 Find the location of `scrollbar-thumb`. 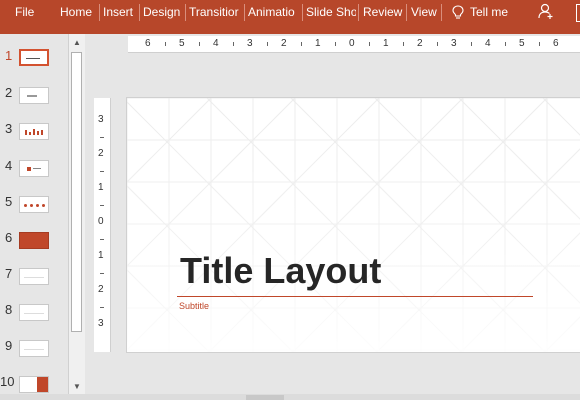

scrollbar-thumb is located at coordinates (76, 192).